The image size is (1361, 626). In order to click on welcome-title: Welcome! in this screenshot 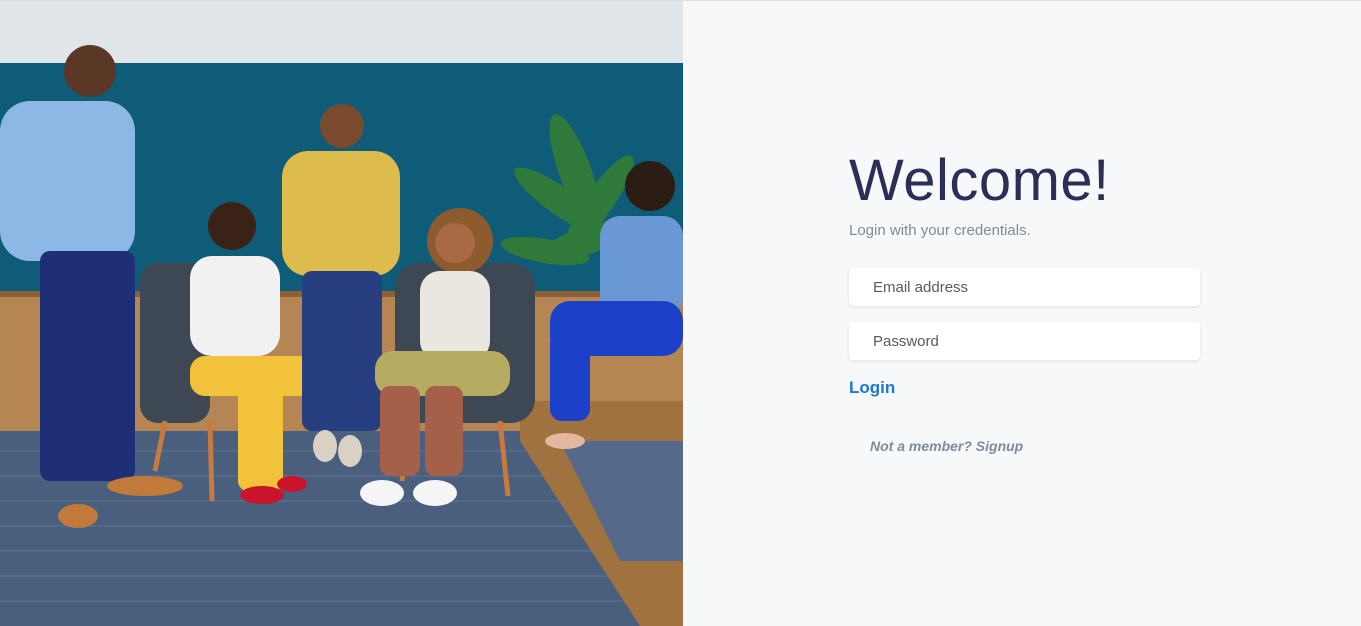, I will do `click(979, 180)`.